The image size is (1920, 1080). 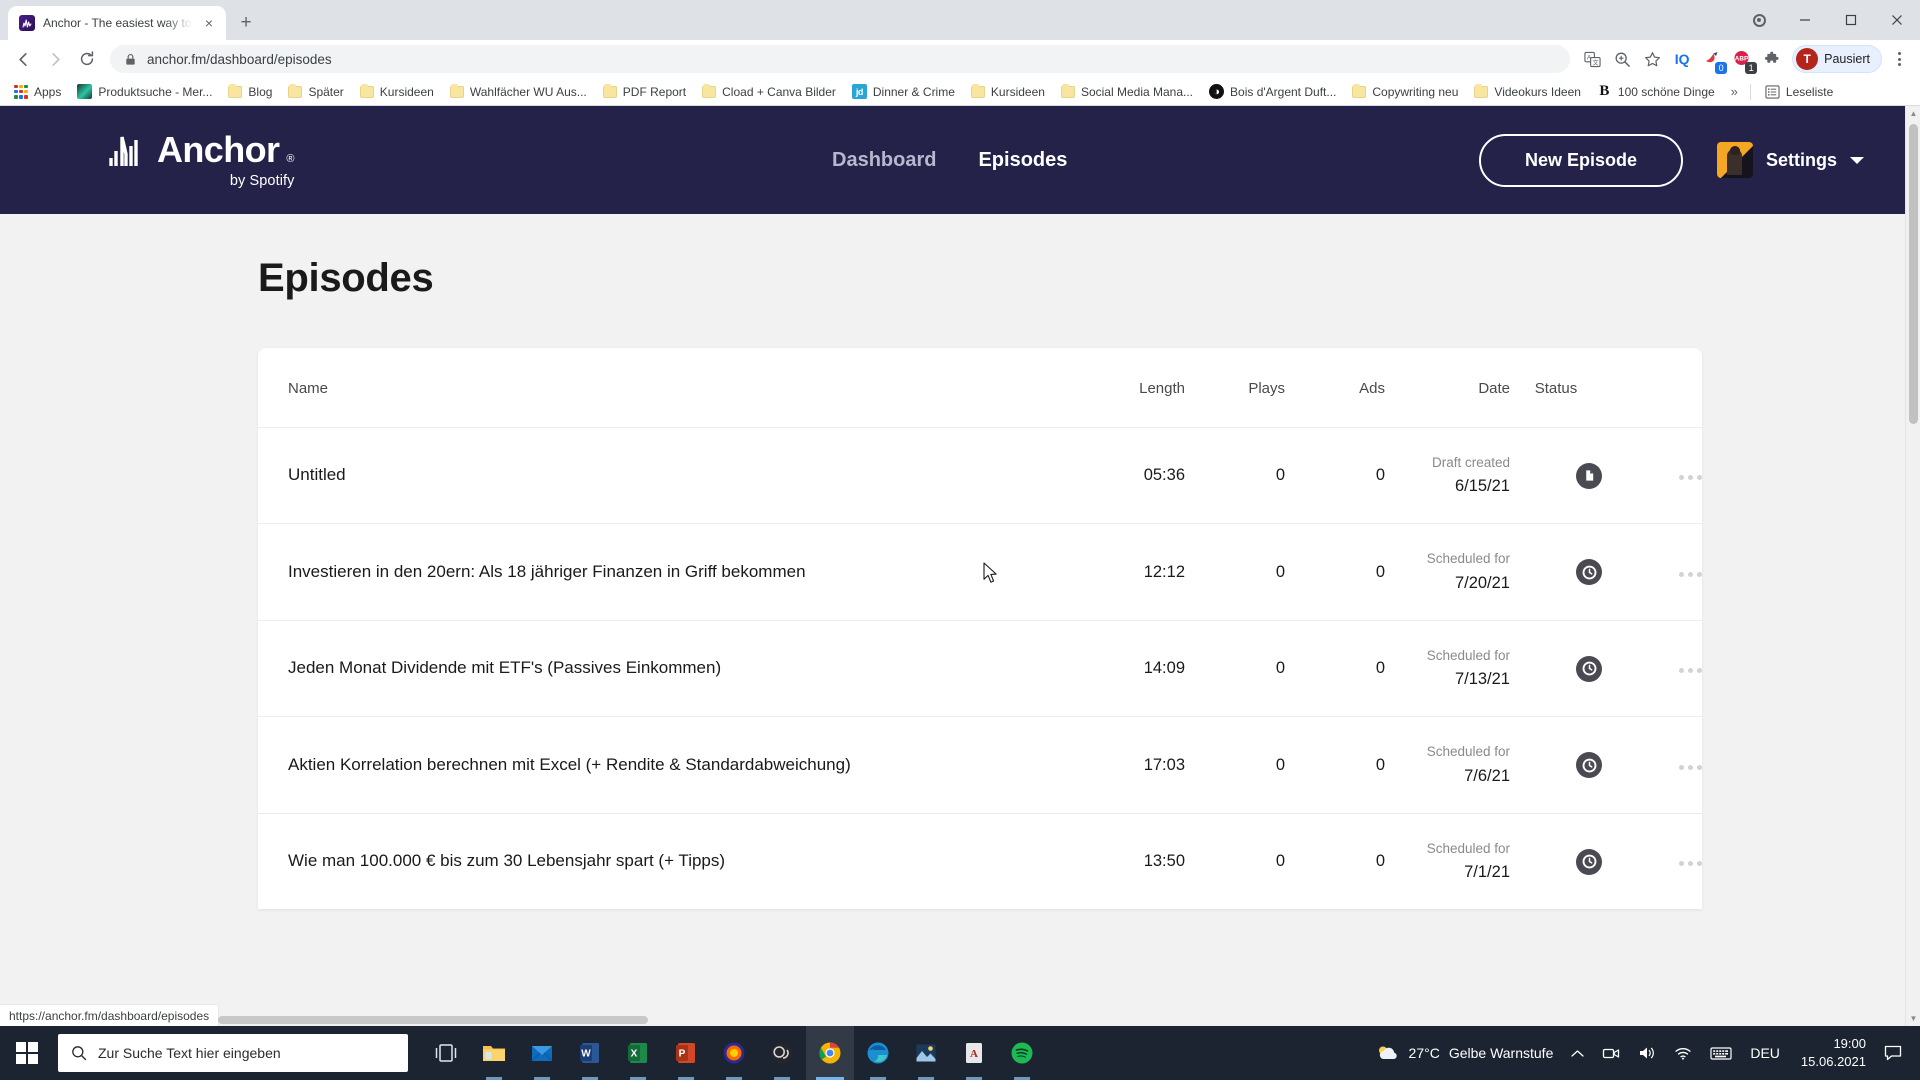 I want to click on weather-widget: 27°C Gelbe Warnstufe, so click(x=1465, y=1053).